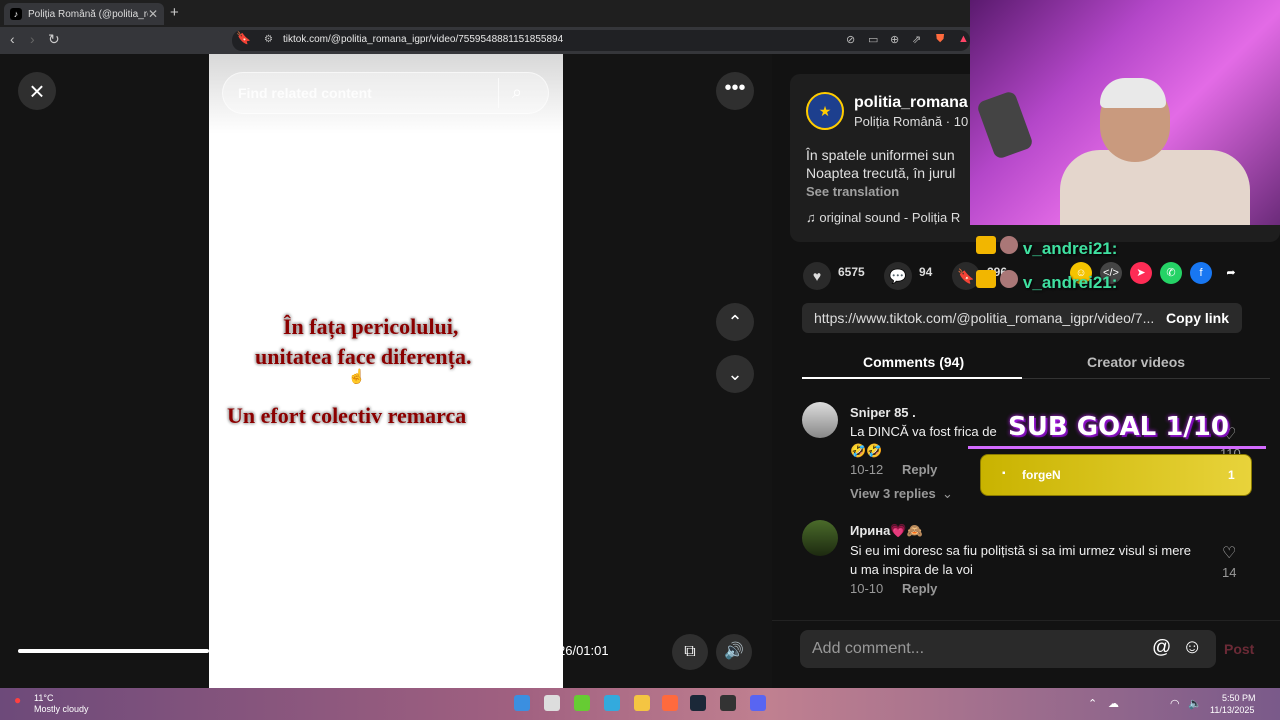 The width and height of the screenshot is (1280, 720). I want to click on tracking-off-icon: ⊘, so click(850, 39).